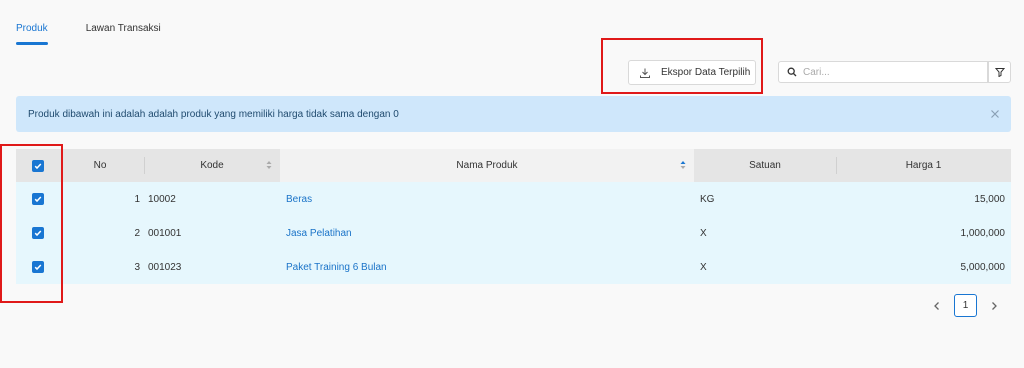  I want to click on cell-no: 3, so click(137, 267).